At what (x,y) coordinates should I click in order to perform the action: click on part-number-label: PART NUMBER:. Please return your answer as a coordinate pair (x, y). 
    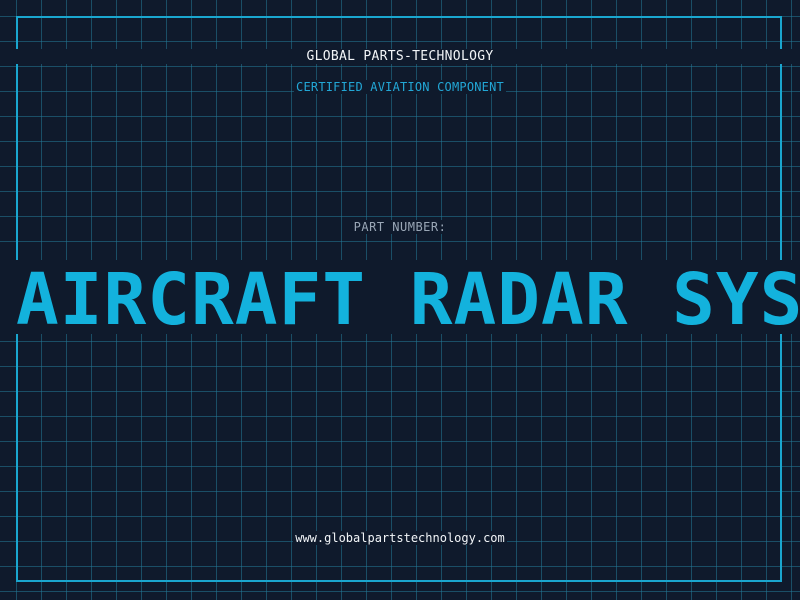
    Looking at the image, I should click on (400, 227).